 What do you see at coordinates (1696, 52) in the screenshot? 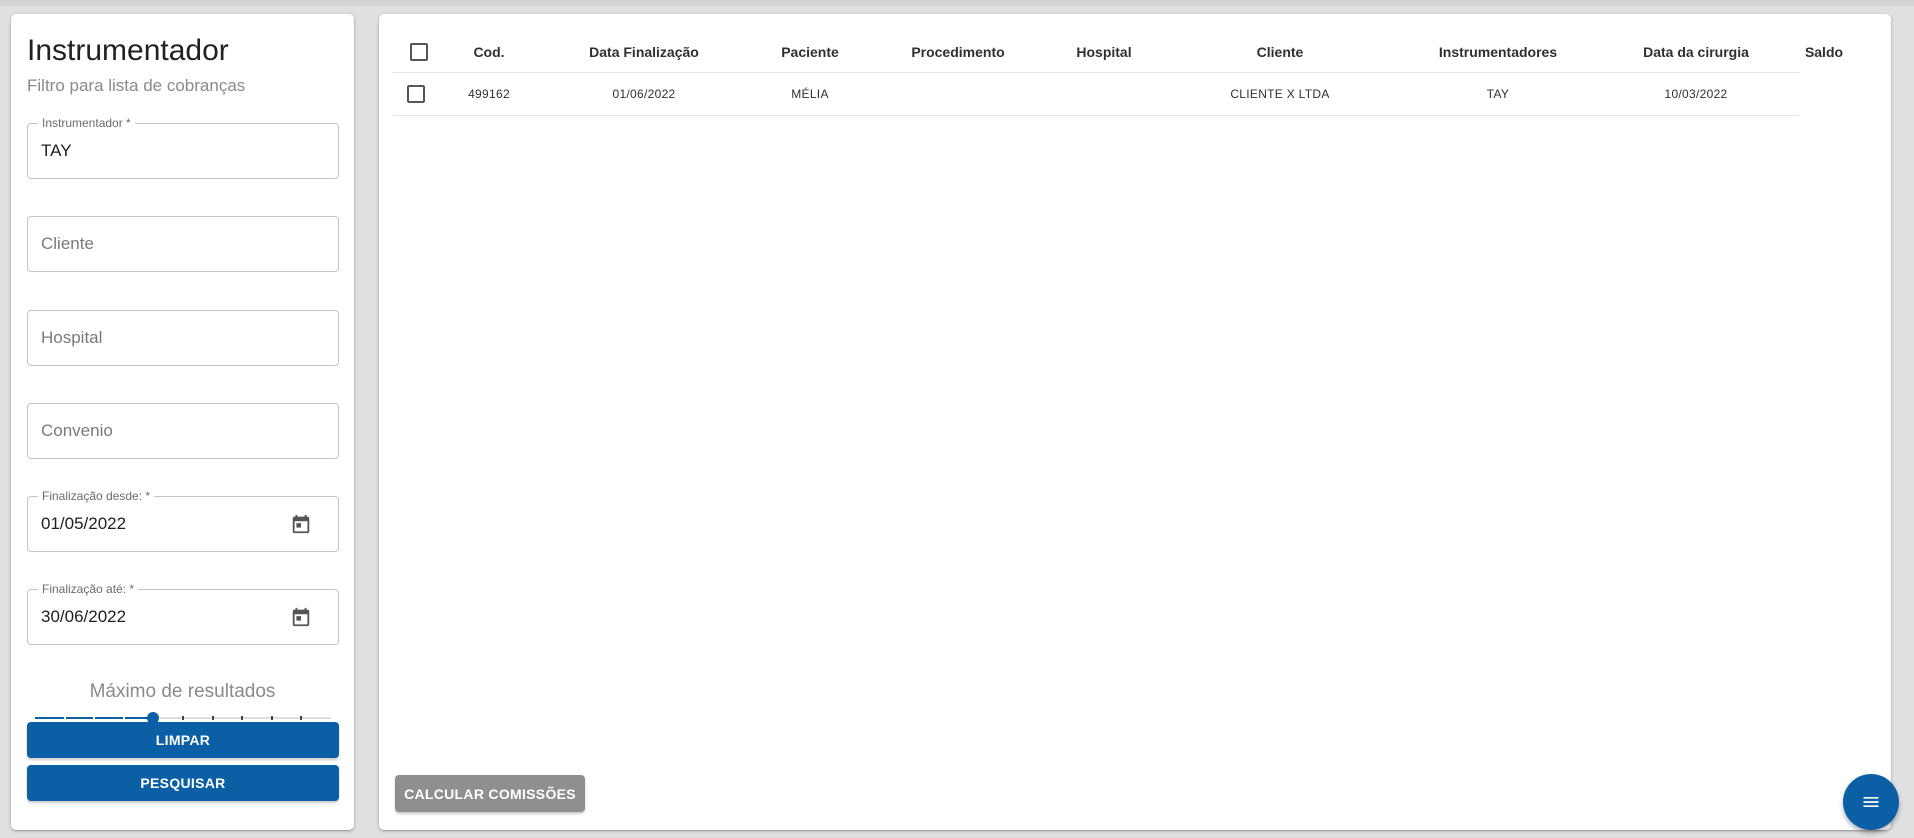
I see `column-header-data-cirurgia: Data da cirurgia` at bounding box center [1696, 52].